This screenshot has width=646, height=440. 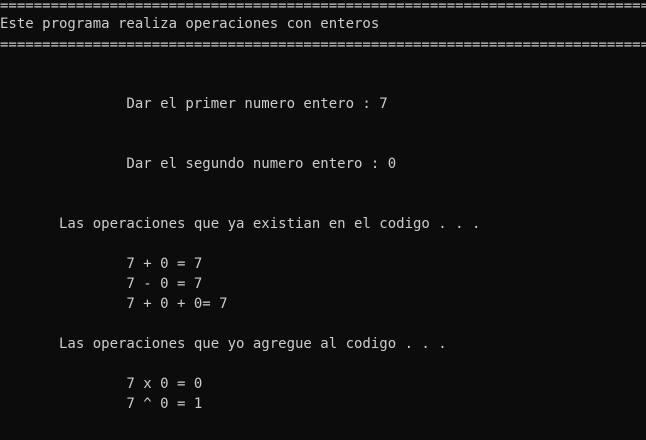 I want to click on existing-op-sum: 7 + 0 = 7, so click(x=101, y=264).